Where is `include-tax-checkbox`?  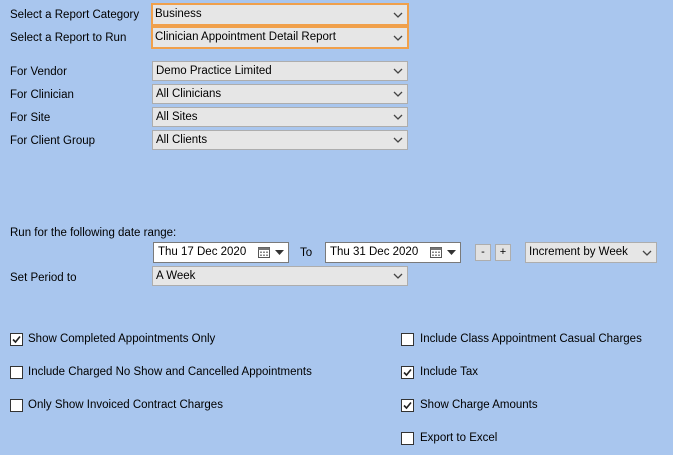
include-tax-checkbox is located at coordinates (407, 372).